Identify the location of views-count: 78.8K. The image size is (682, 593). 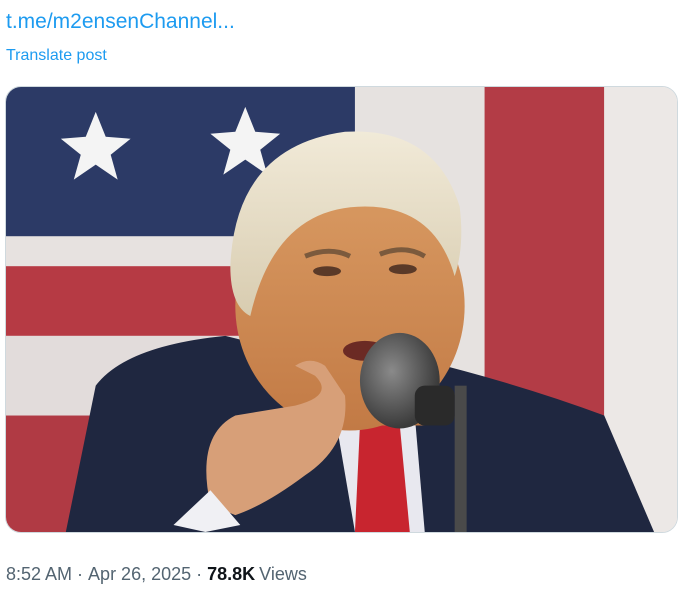
(231, 574).